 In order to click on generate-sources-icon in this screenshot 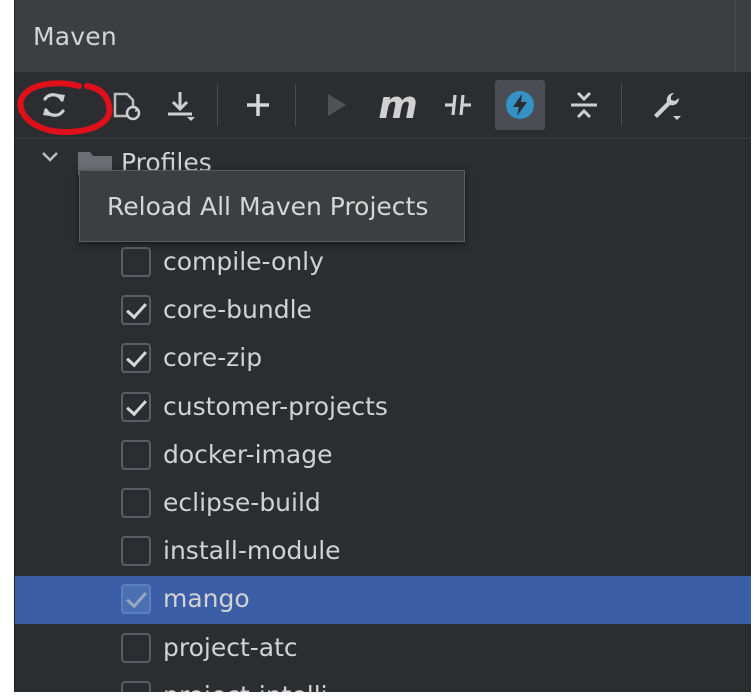, I will do `click(127, 106)`.